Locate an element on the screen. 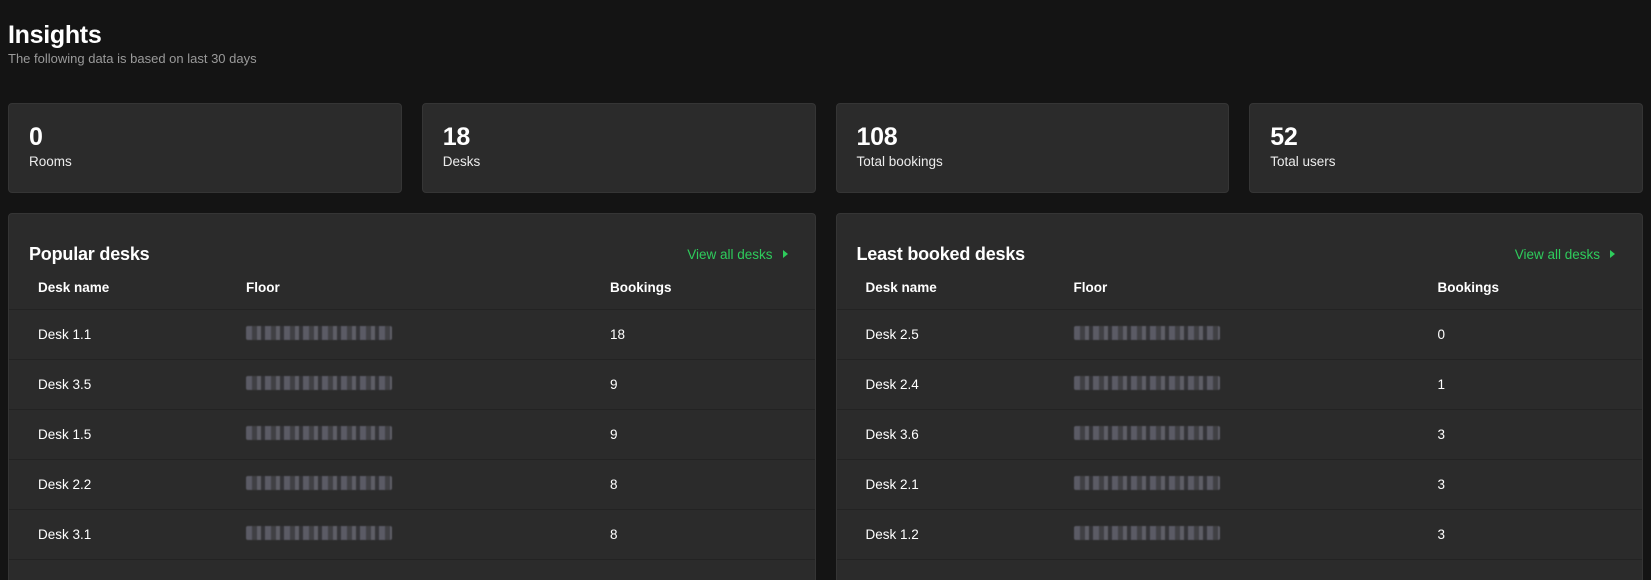  panel-title: Popular desks is located at coordinates (89, 253).